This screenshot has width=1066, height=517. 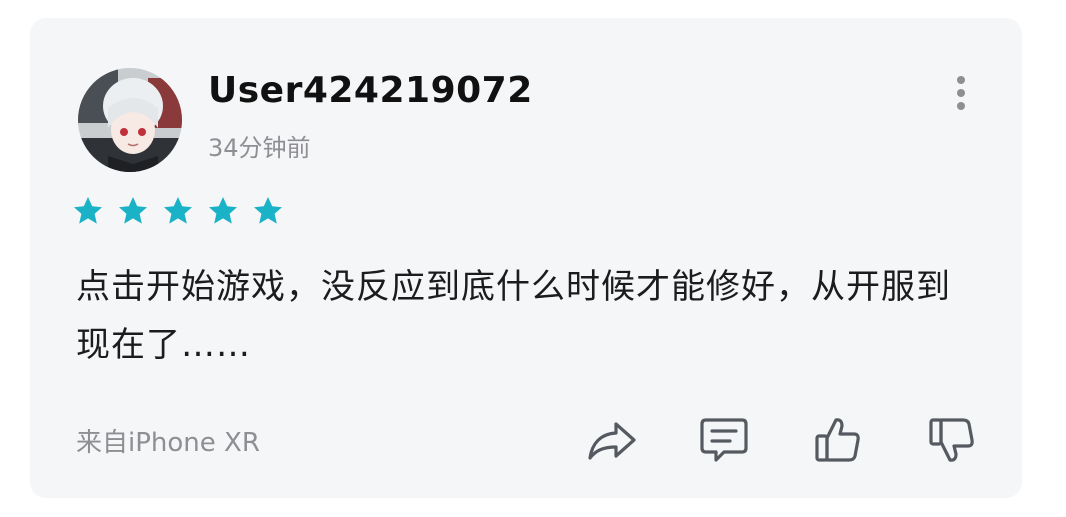 I want to click on share-arrow-icon, so click(x=612, y=441).